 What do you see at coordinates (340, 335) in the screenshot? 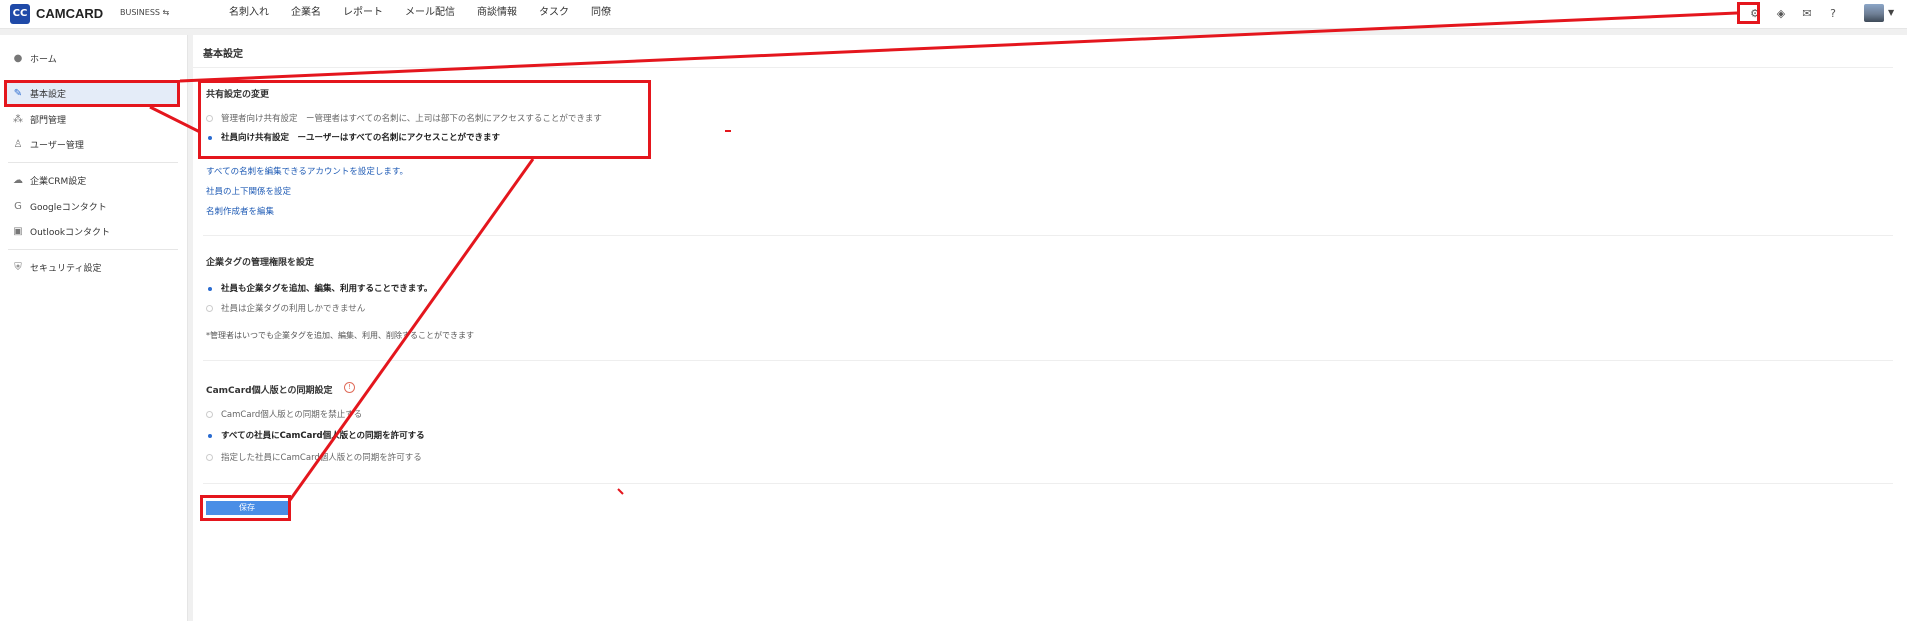
I see `tags-note: *管理者はいつでも企業タグを追加、編集、利用、削除することができます` at bounding box center [340, 335].